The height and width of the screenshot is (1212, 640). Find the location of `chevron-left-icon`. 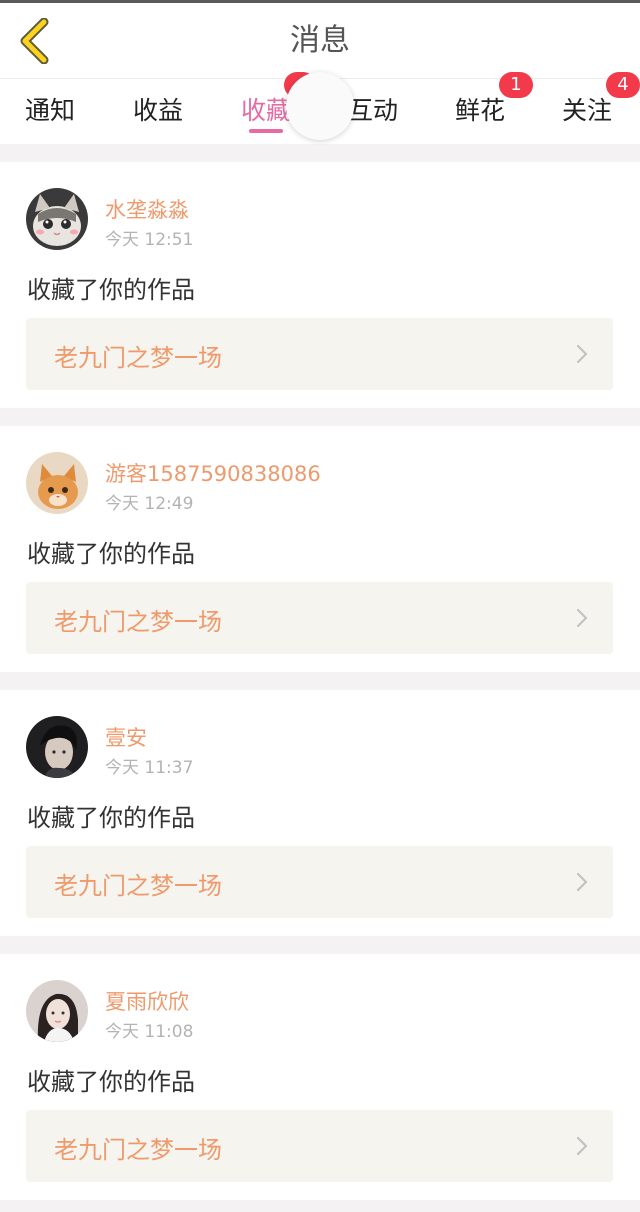

chevron-left-icon is located at coordinates (34, 41).